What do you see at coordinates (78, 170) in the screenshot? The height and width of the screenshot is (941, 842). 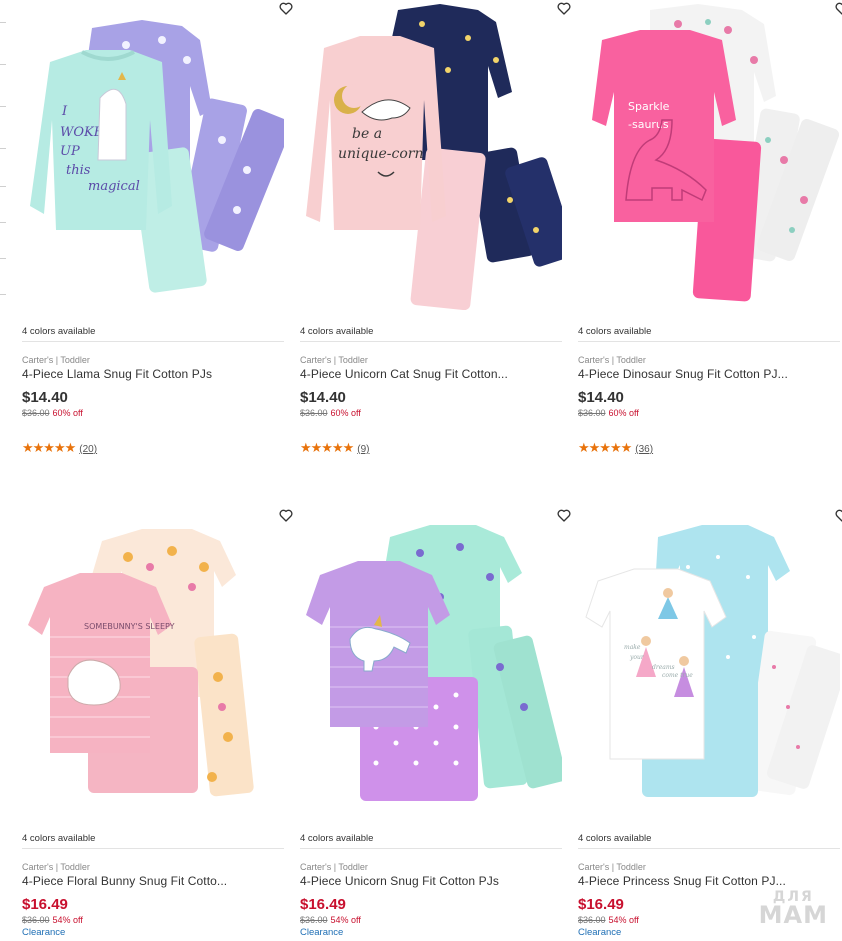 I see `svg-text: this` at bounding box center [78, 170].